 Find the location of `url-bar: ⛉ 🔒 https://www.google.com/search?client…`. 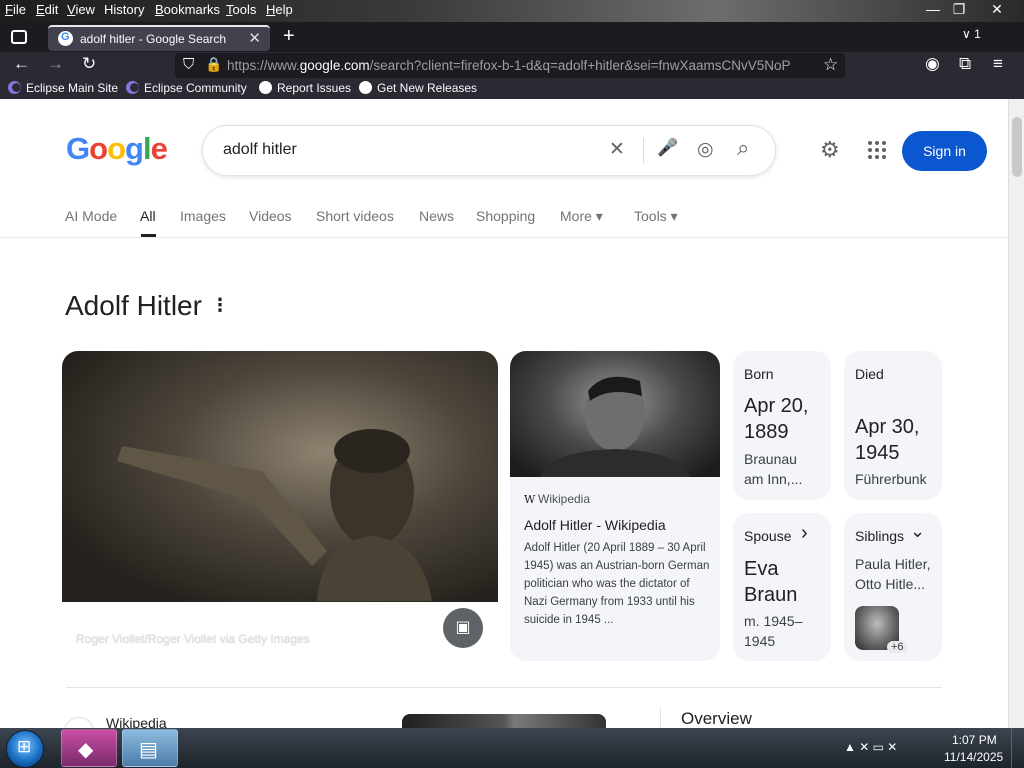

url-bar: ⛉ 🔒 https://www.google.com/search?client… is located at coordinates (510, 65).